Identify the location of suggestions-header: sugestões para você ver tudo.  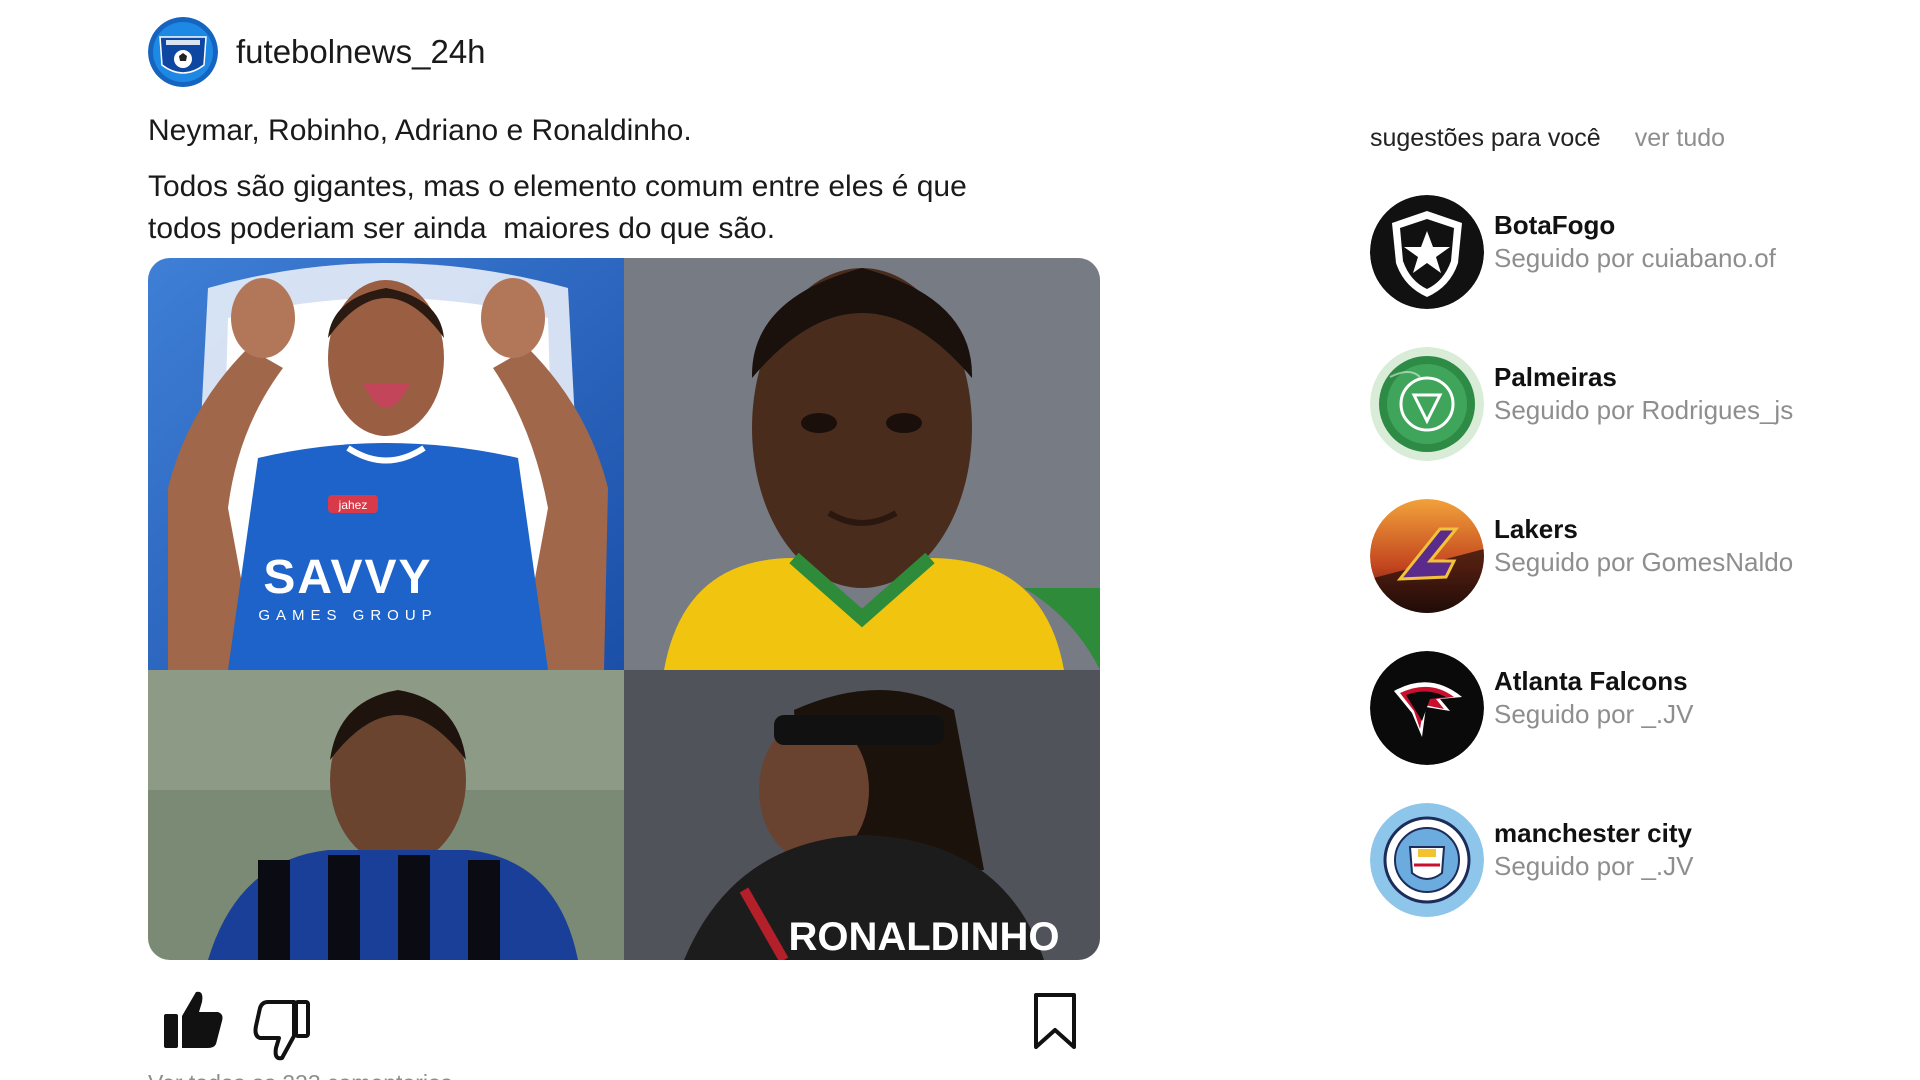
(1630, 144).